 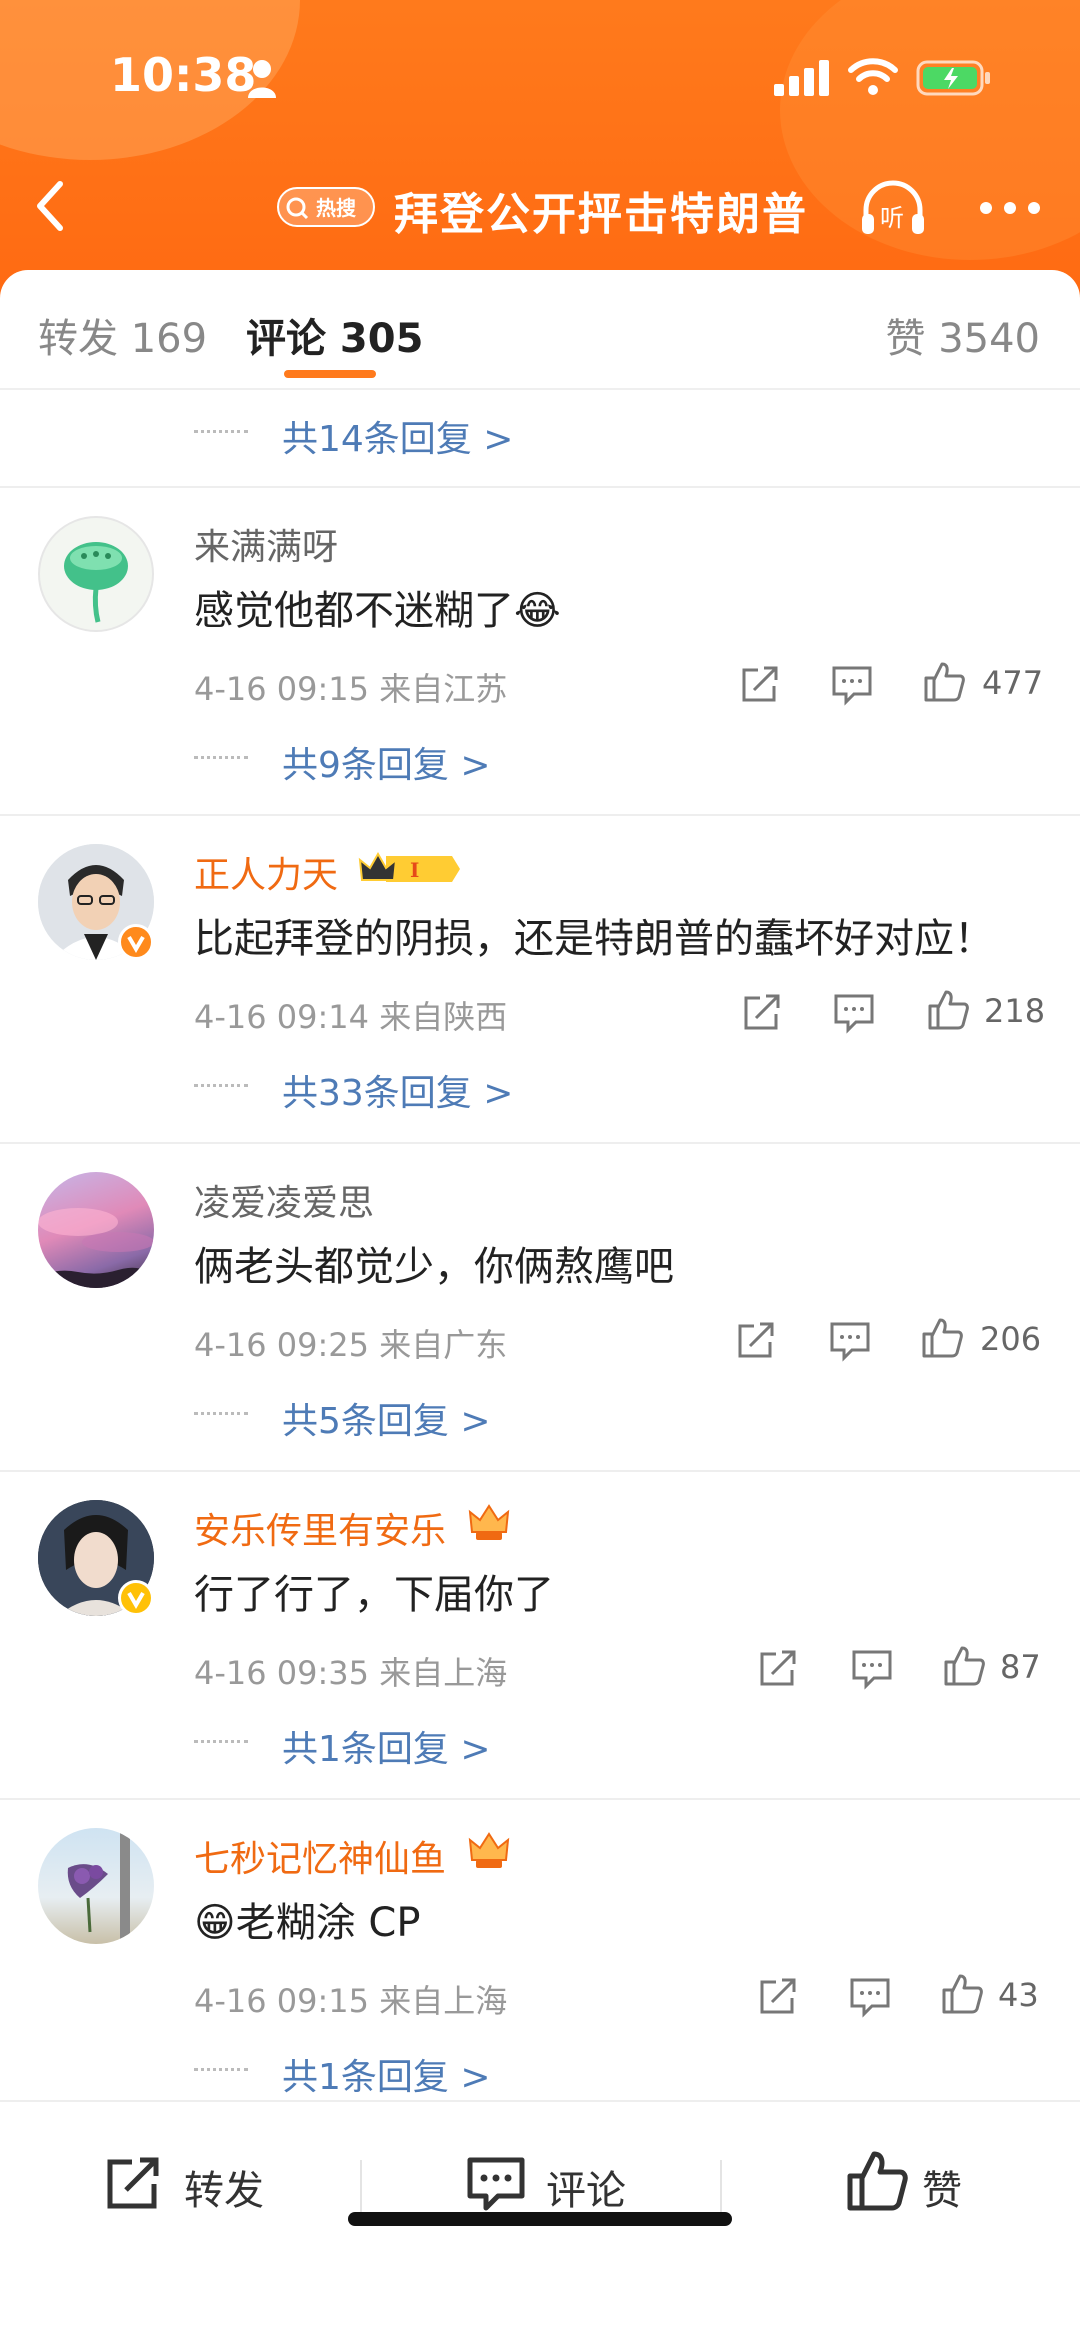 What do you see at coordinates (336, 208) in the screenshot?
I see `svg-text: 热搜` at bounding box center [336, 208].